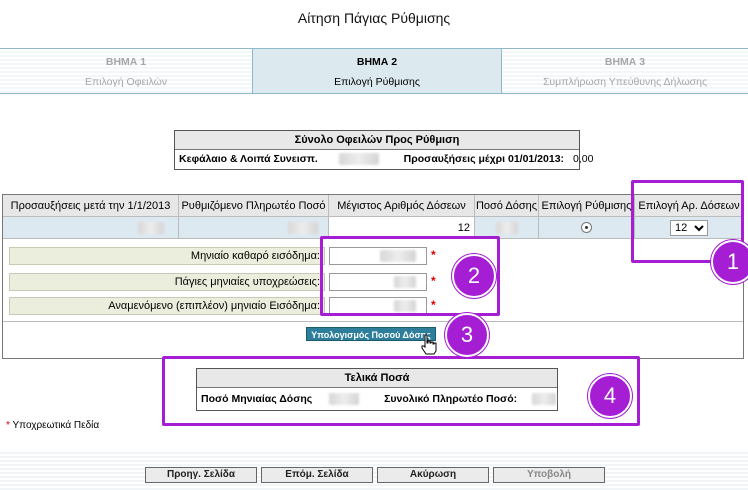  I want to click on step-2-label: Επιλογή Ρύθμισης, so click(377, 82).